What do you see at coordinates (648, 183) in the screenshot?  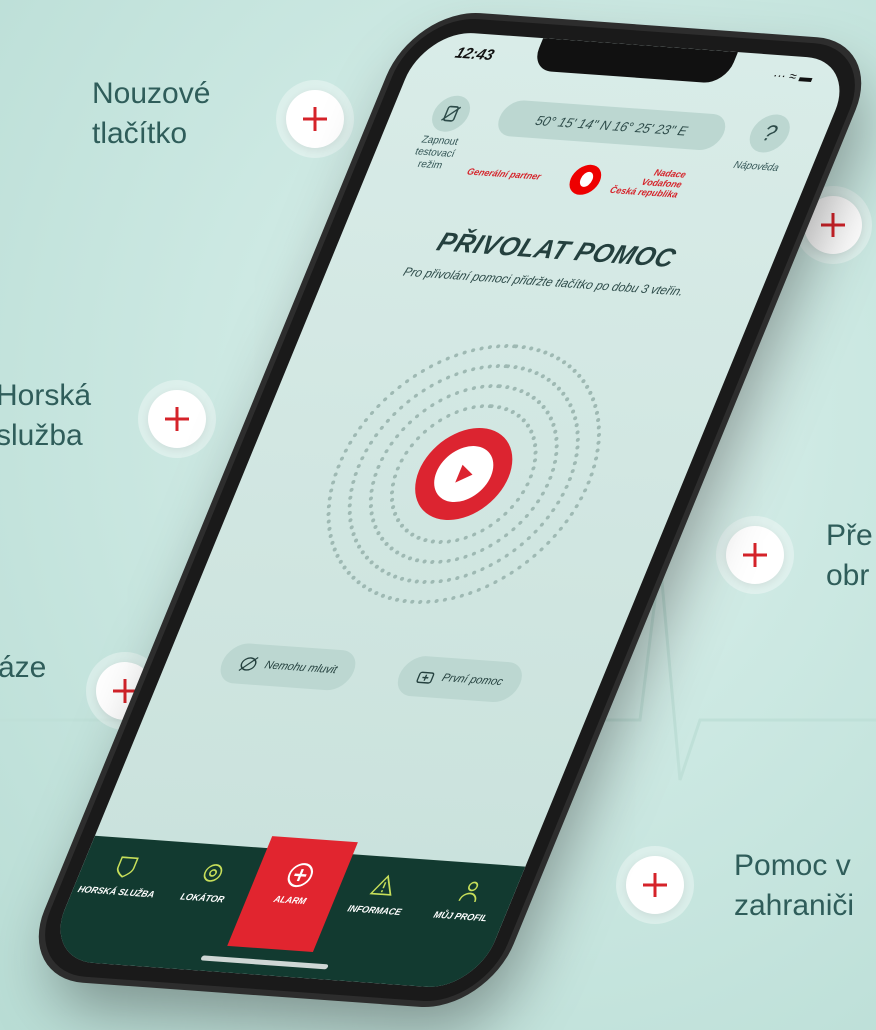 I see `foundation-label: Nadace Vodafone Česká republika` at bounding box center [648, 183].